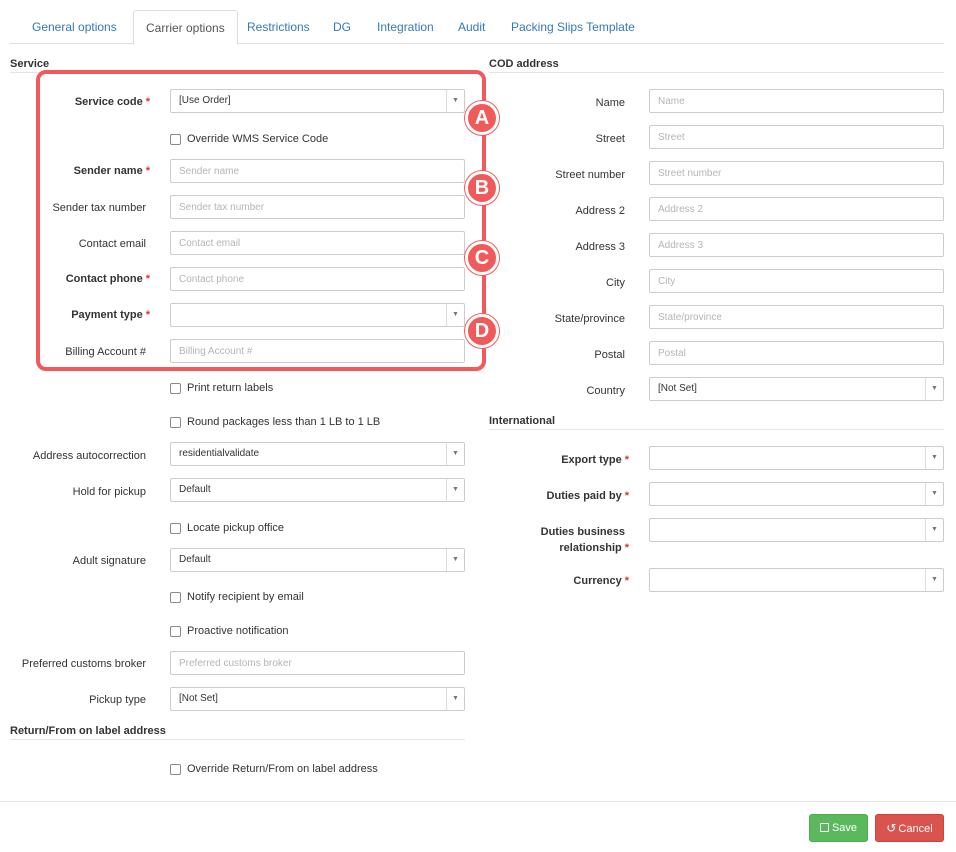 This screenshot has width=956, height=852. I want to click on override-return-from-checkbox: Override Return/From on label address, so click(274, 769).